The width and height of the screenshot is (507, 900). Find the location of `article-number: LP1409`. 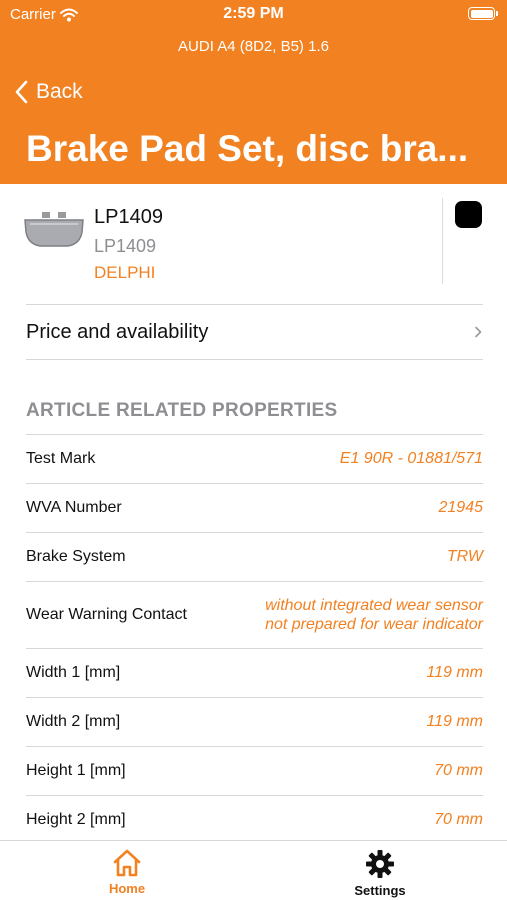

article-number: LP1409 is located at coordinates (128, 217).